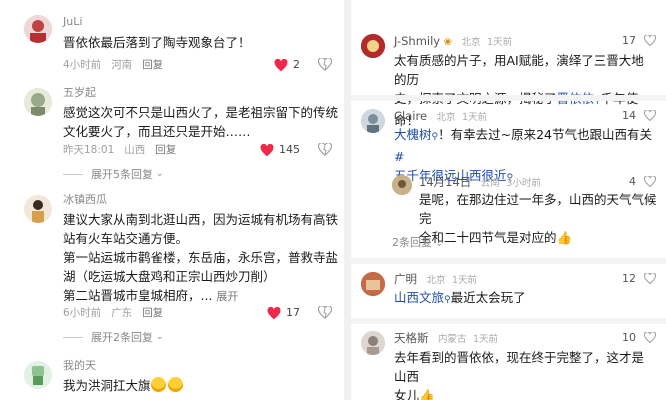  Describe the element at coordinates (227, 296) in the screenshot. I see `expand-text-button: 展开` at that location.